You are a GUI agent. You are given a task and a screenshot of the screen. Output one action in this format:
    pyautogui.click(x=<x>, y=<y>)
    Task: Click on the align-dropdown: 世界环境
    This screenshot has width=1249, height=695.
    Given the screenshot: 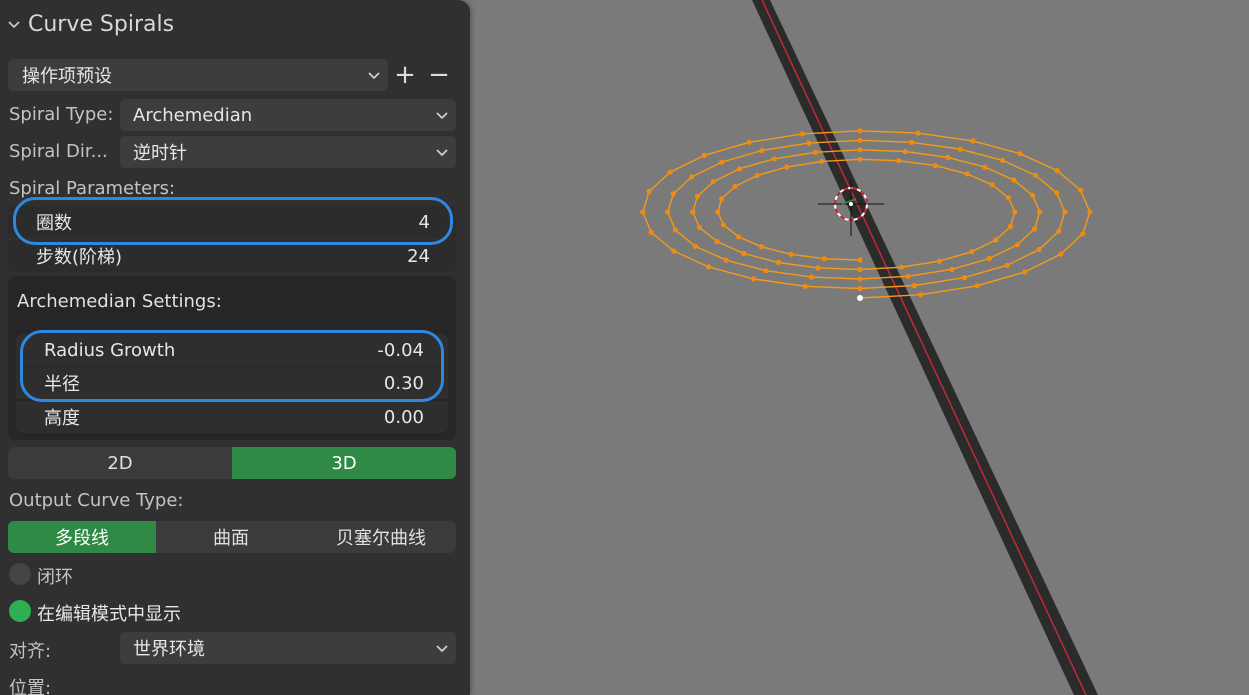 What is the action you would take?
    pyautogui.click(x=288, y=648)
    